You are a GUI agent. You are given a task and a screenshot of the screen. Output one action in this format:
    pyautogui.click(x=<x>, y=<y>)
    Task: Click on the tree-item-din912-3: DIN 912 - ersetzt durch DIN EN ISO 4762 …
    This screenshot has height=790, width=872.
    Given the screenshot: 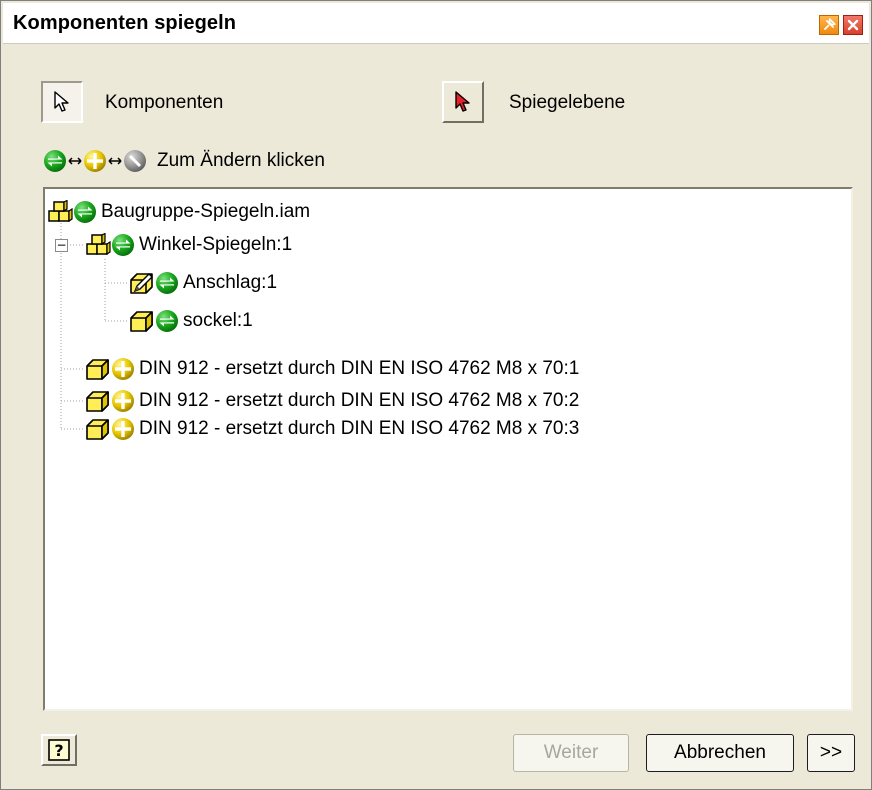 What is the action you would take?
    pyautogui.click(x=332, y=429)
    